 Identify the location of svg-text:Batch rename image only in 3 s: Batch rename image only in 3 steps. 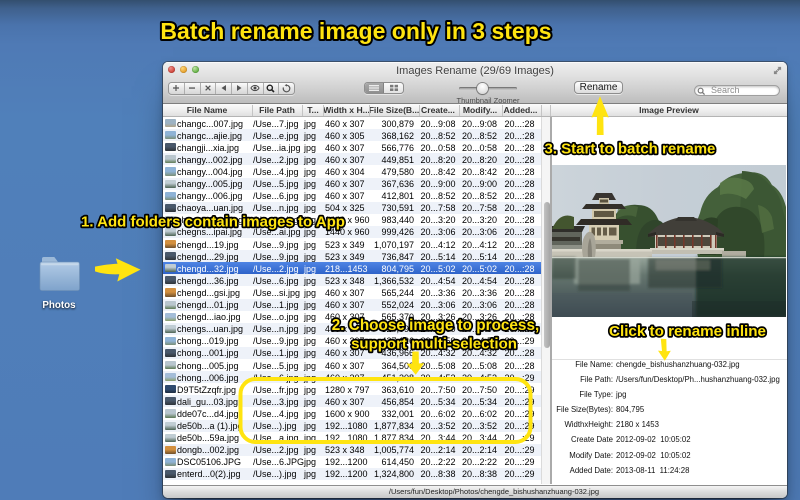
(355, 31).